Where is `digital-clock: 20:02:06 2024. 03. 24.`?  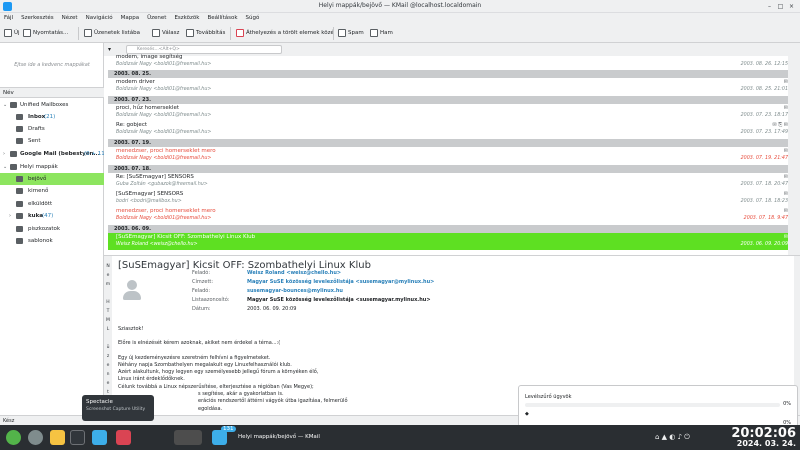
digital-clock: 20:02:06 2024. 03. 24. is located at coordinates (763, 437).